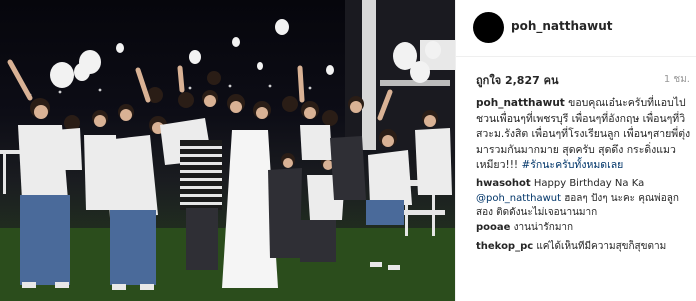 This screenshot has width=696, height=301. I want to click on post-username: poh_natthawut, so click(562, 26).